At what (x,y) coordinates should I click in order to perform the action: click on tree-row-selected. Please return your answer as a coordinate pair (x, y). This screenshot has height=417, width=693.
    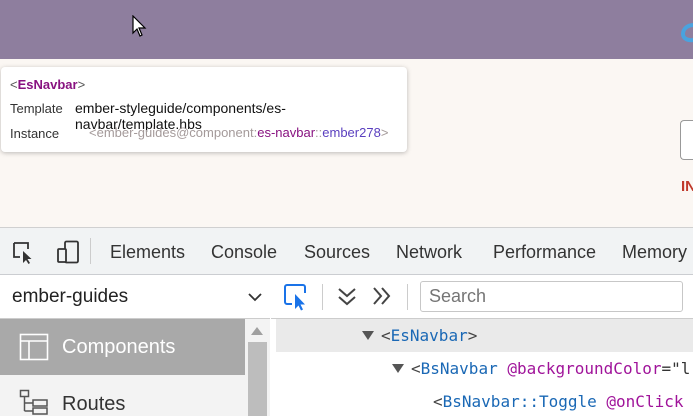
    Looking at the image, I should click on (484, 335).